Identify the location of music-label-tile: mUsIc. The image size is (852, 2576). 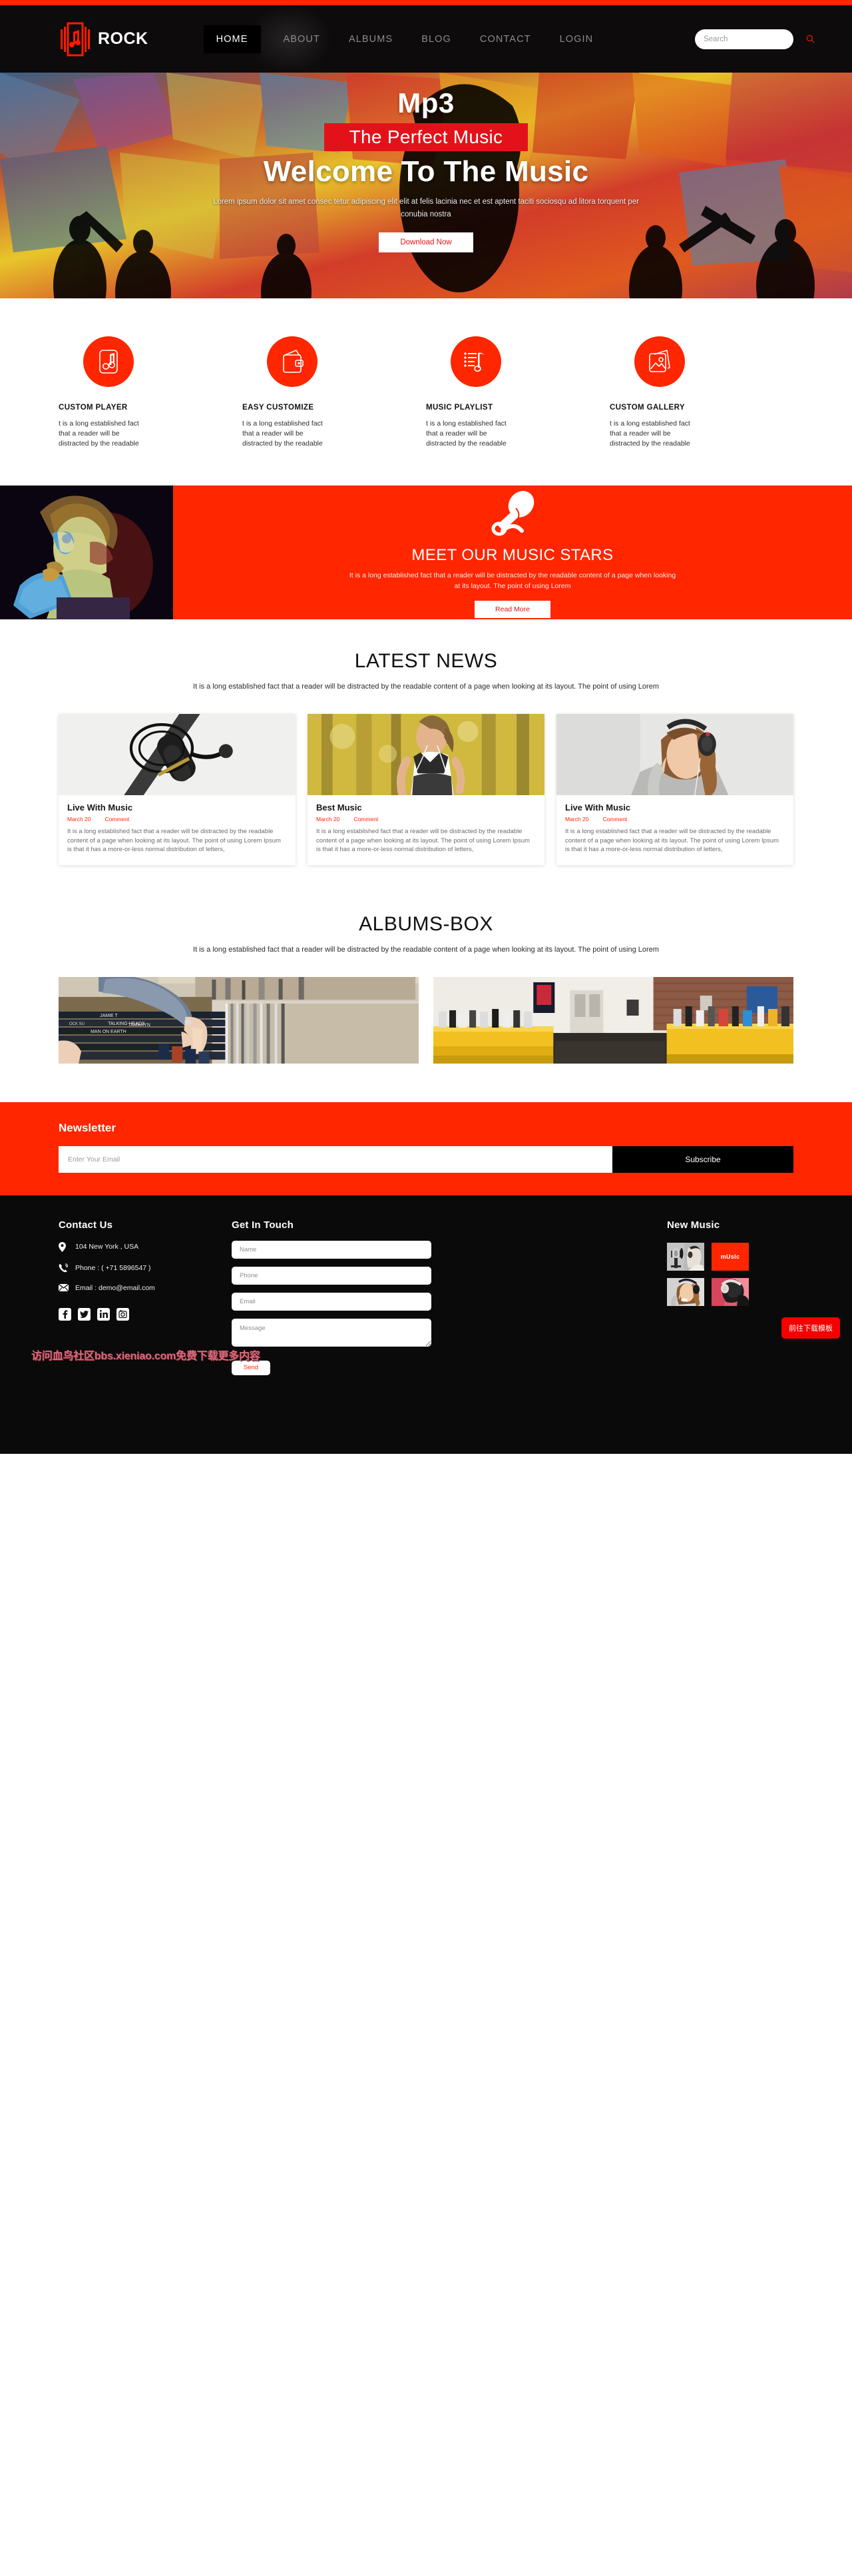
(730, 1256).